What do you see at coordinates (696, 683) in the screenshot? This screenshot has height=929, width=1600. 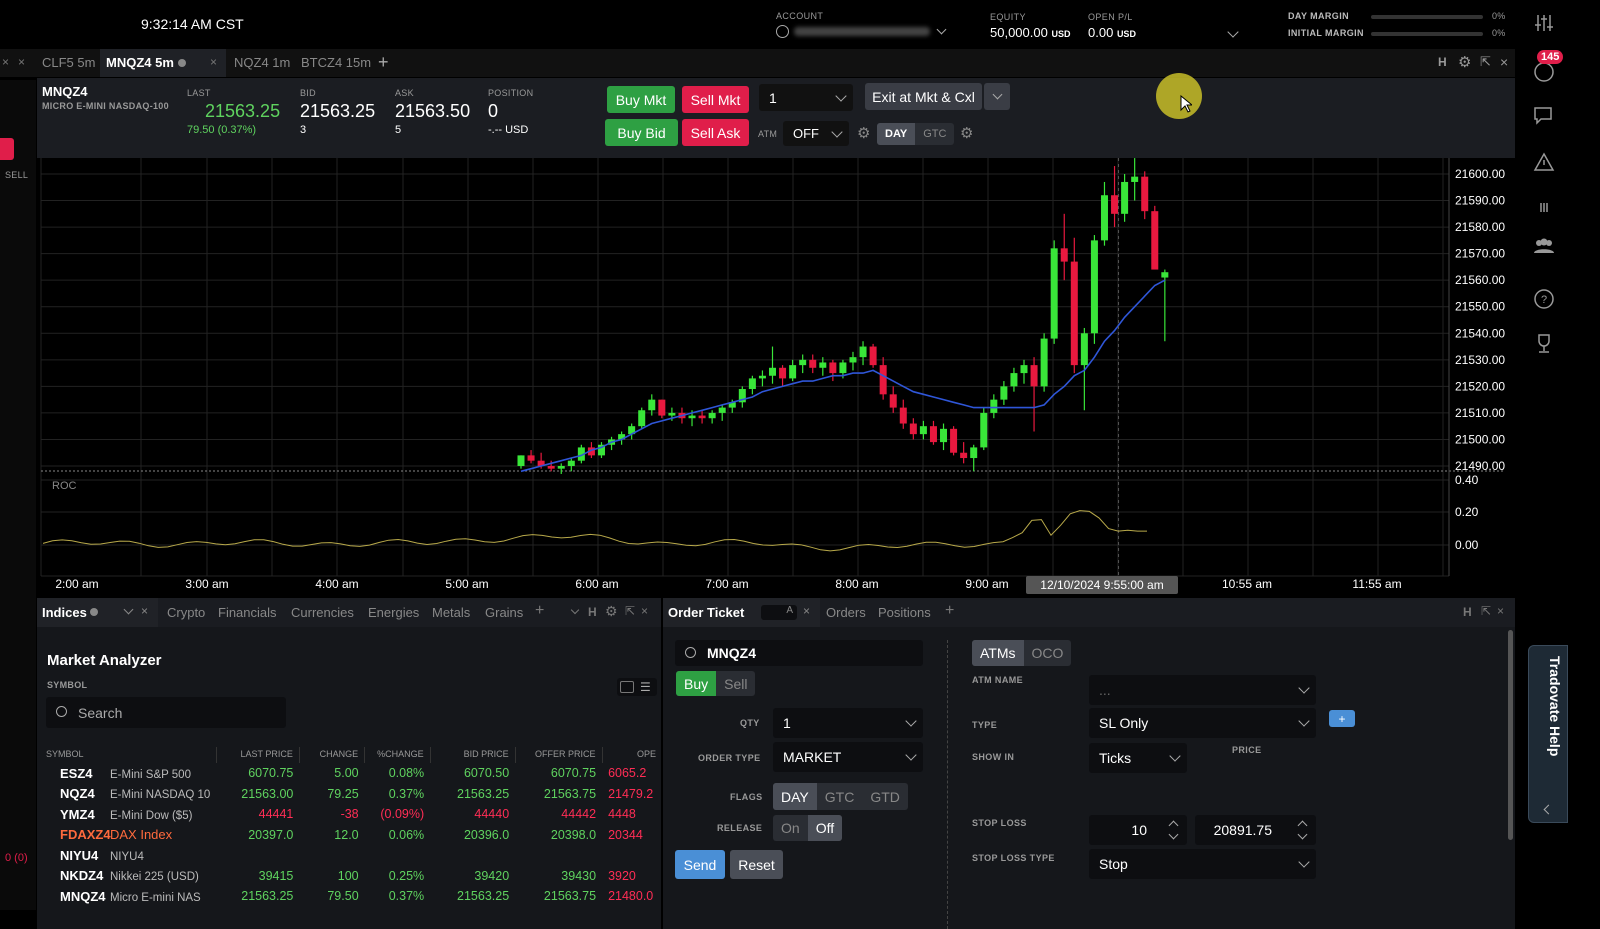 I see `buy-option: Buy` at bounding box center [696, 683].